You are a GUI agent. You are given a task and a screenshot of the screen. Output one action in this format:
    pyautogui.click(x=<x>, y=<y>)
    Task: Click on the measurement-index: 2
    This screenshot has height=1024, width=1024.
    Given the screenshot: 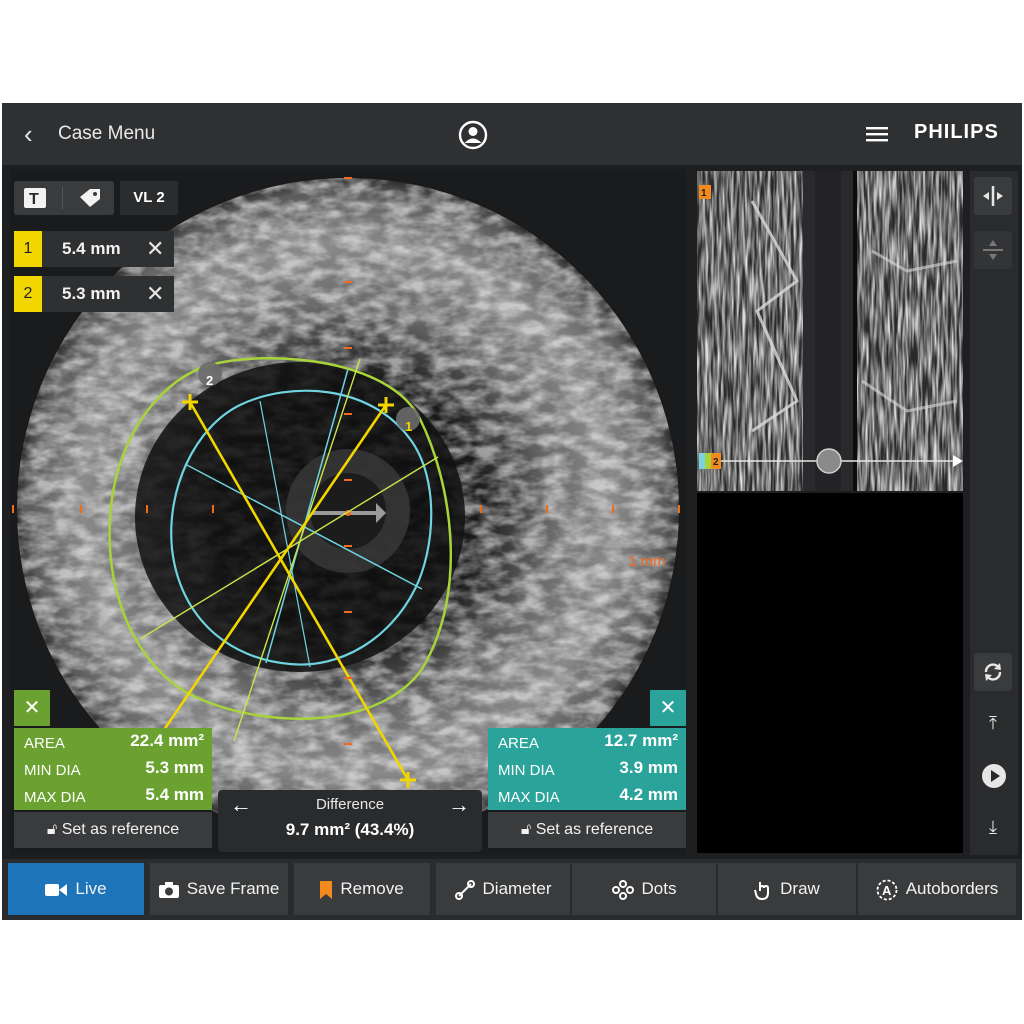 What is the action you would take?
    pyautogui.click(x=28, y=294)
    